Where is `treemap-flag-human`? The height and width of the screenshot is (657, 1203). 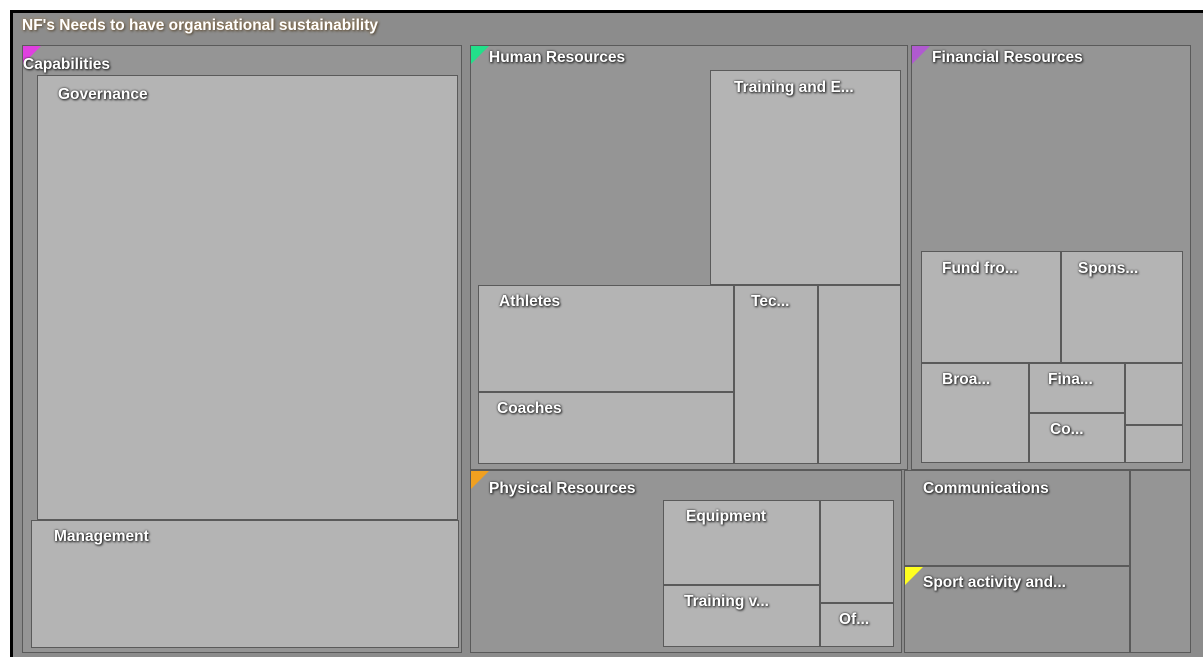 treemap-flag-human is located at coordinates (480, 55).